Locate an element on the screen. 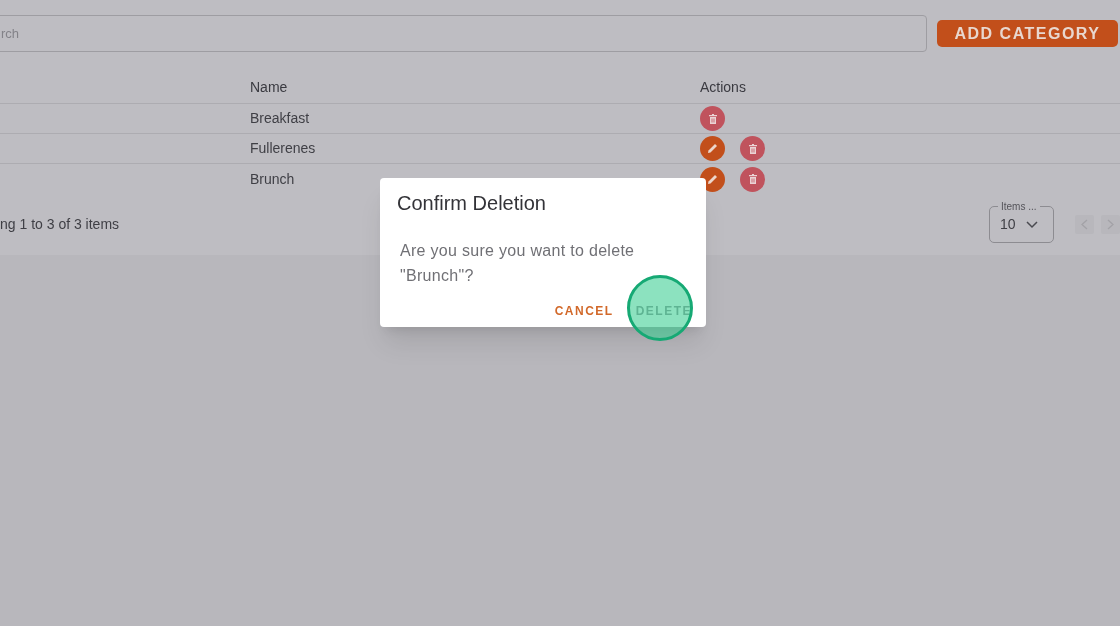 This screenshot has height=626, width=1120. table-cell-text: Fullerenes is located at coordinates (283, 148).